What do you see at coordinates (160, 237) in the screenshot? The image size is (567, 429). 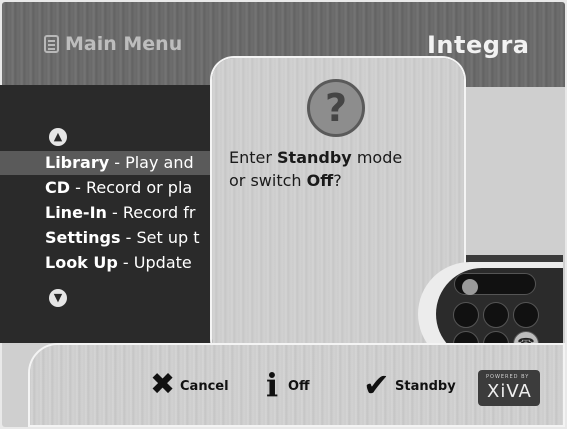 I see `menu-item-desc: - Set up t` at bounding box center [160, 237].